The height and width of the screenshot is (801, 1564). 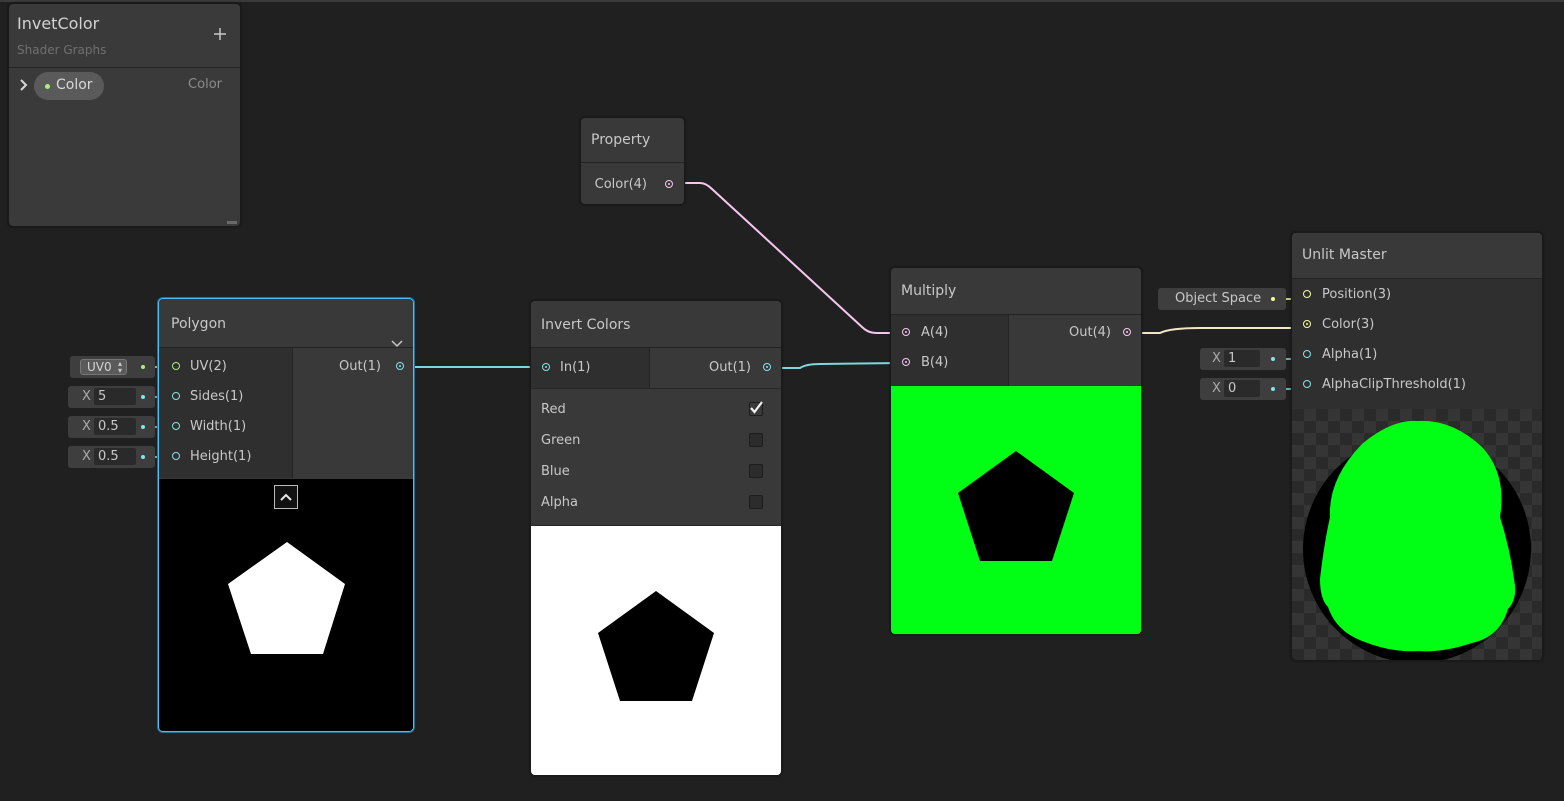 I want to click on collapse-preview-button, so click(x=286, y=497).